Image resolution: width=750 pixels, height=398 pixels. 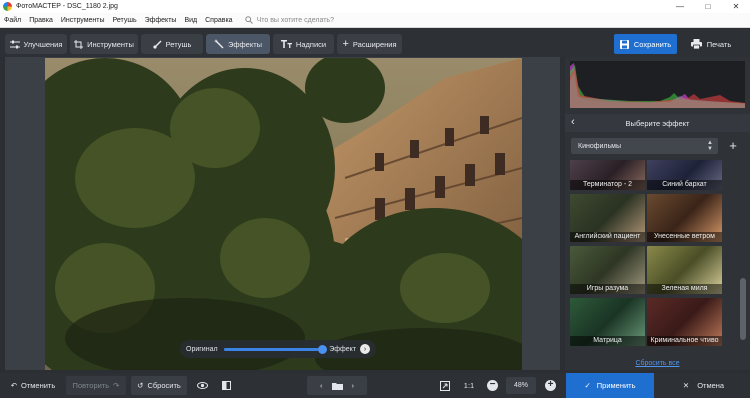 I want to click on actual-size-button: 1:1, so click(x=469, y=385).